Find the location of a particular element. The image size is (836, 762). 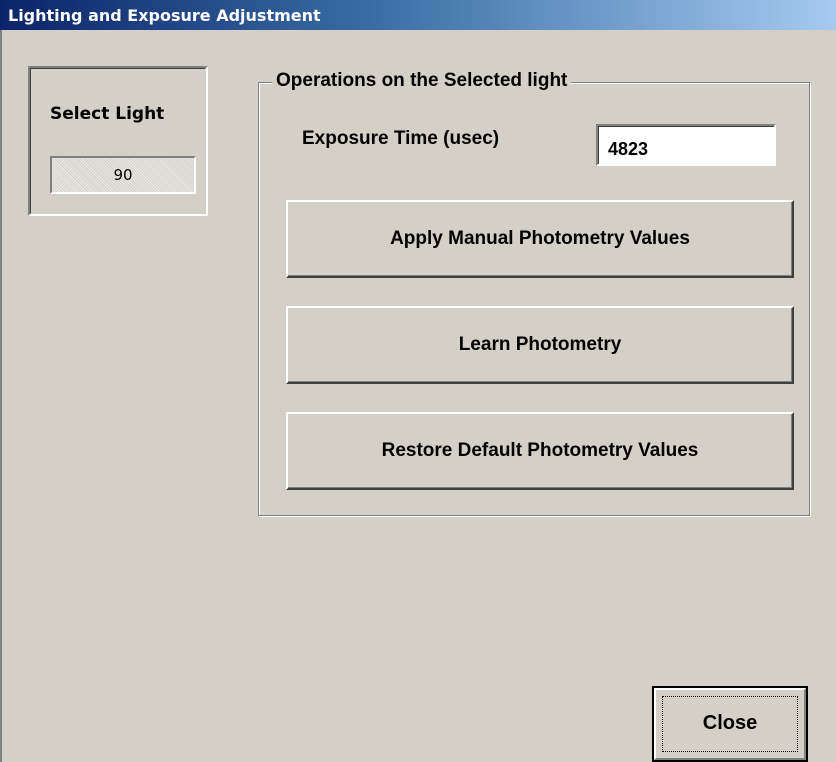

close-button-label: Close is located at coordinates (730, 723).